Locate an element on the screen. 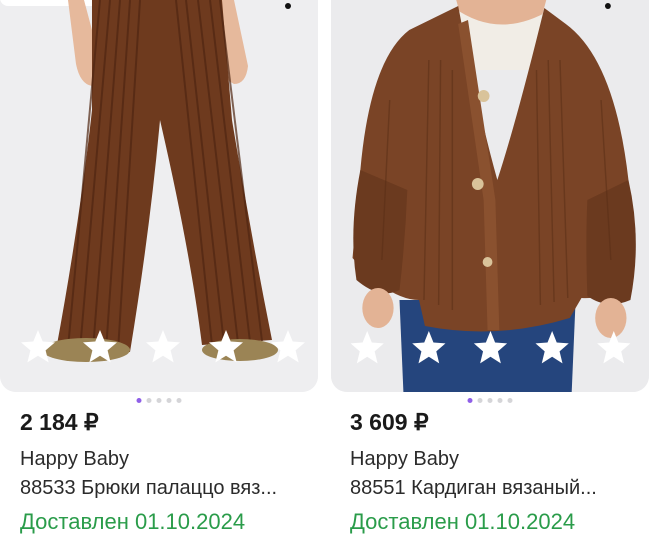 This screenshot has width=656, height=540. avito-watermark: Avito is located at coordinates (619, 520).